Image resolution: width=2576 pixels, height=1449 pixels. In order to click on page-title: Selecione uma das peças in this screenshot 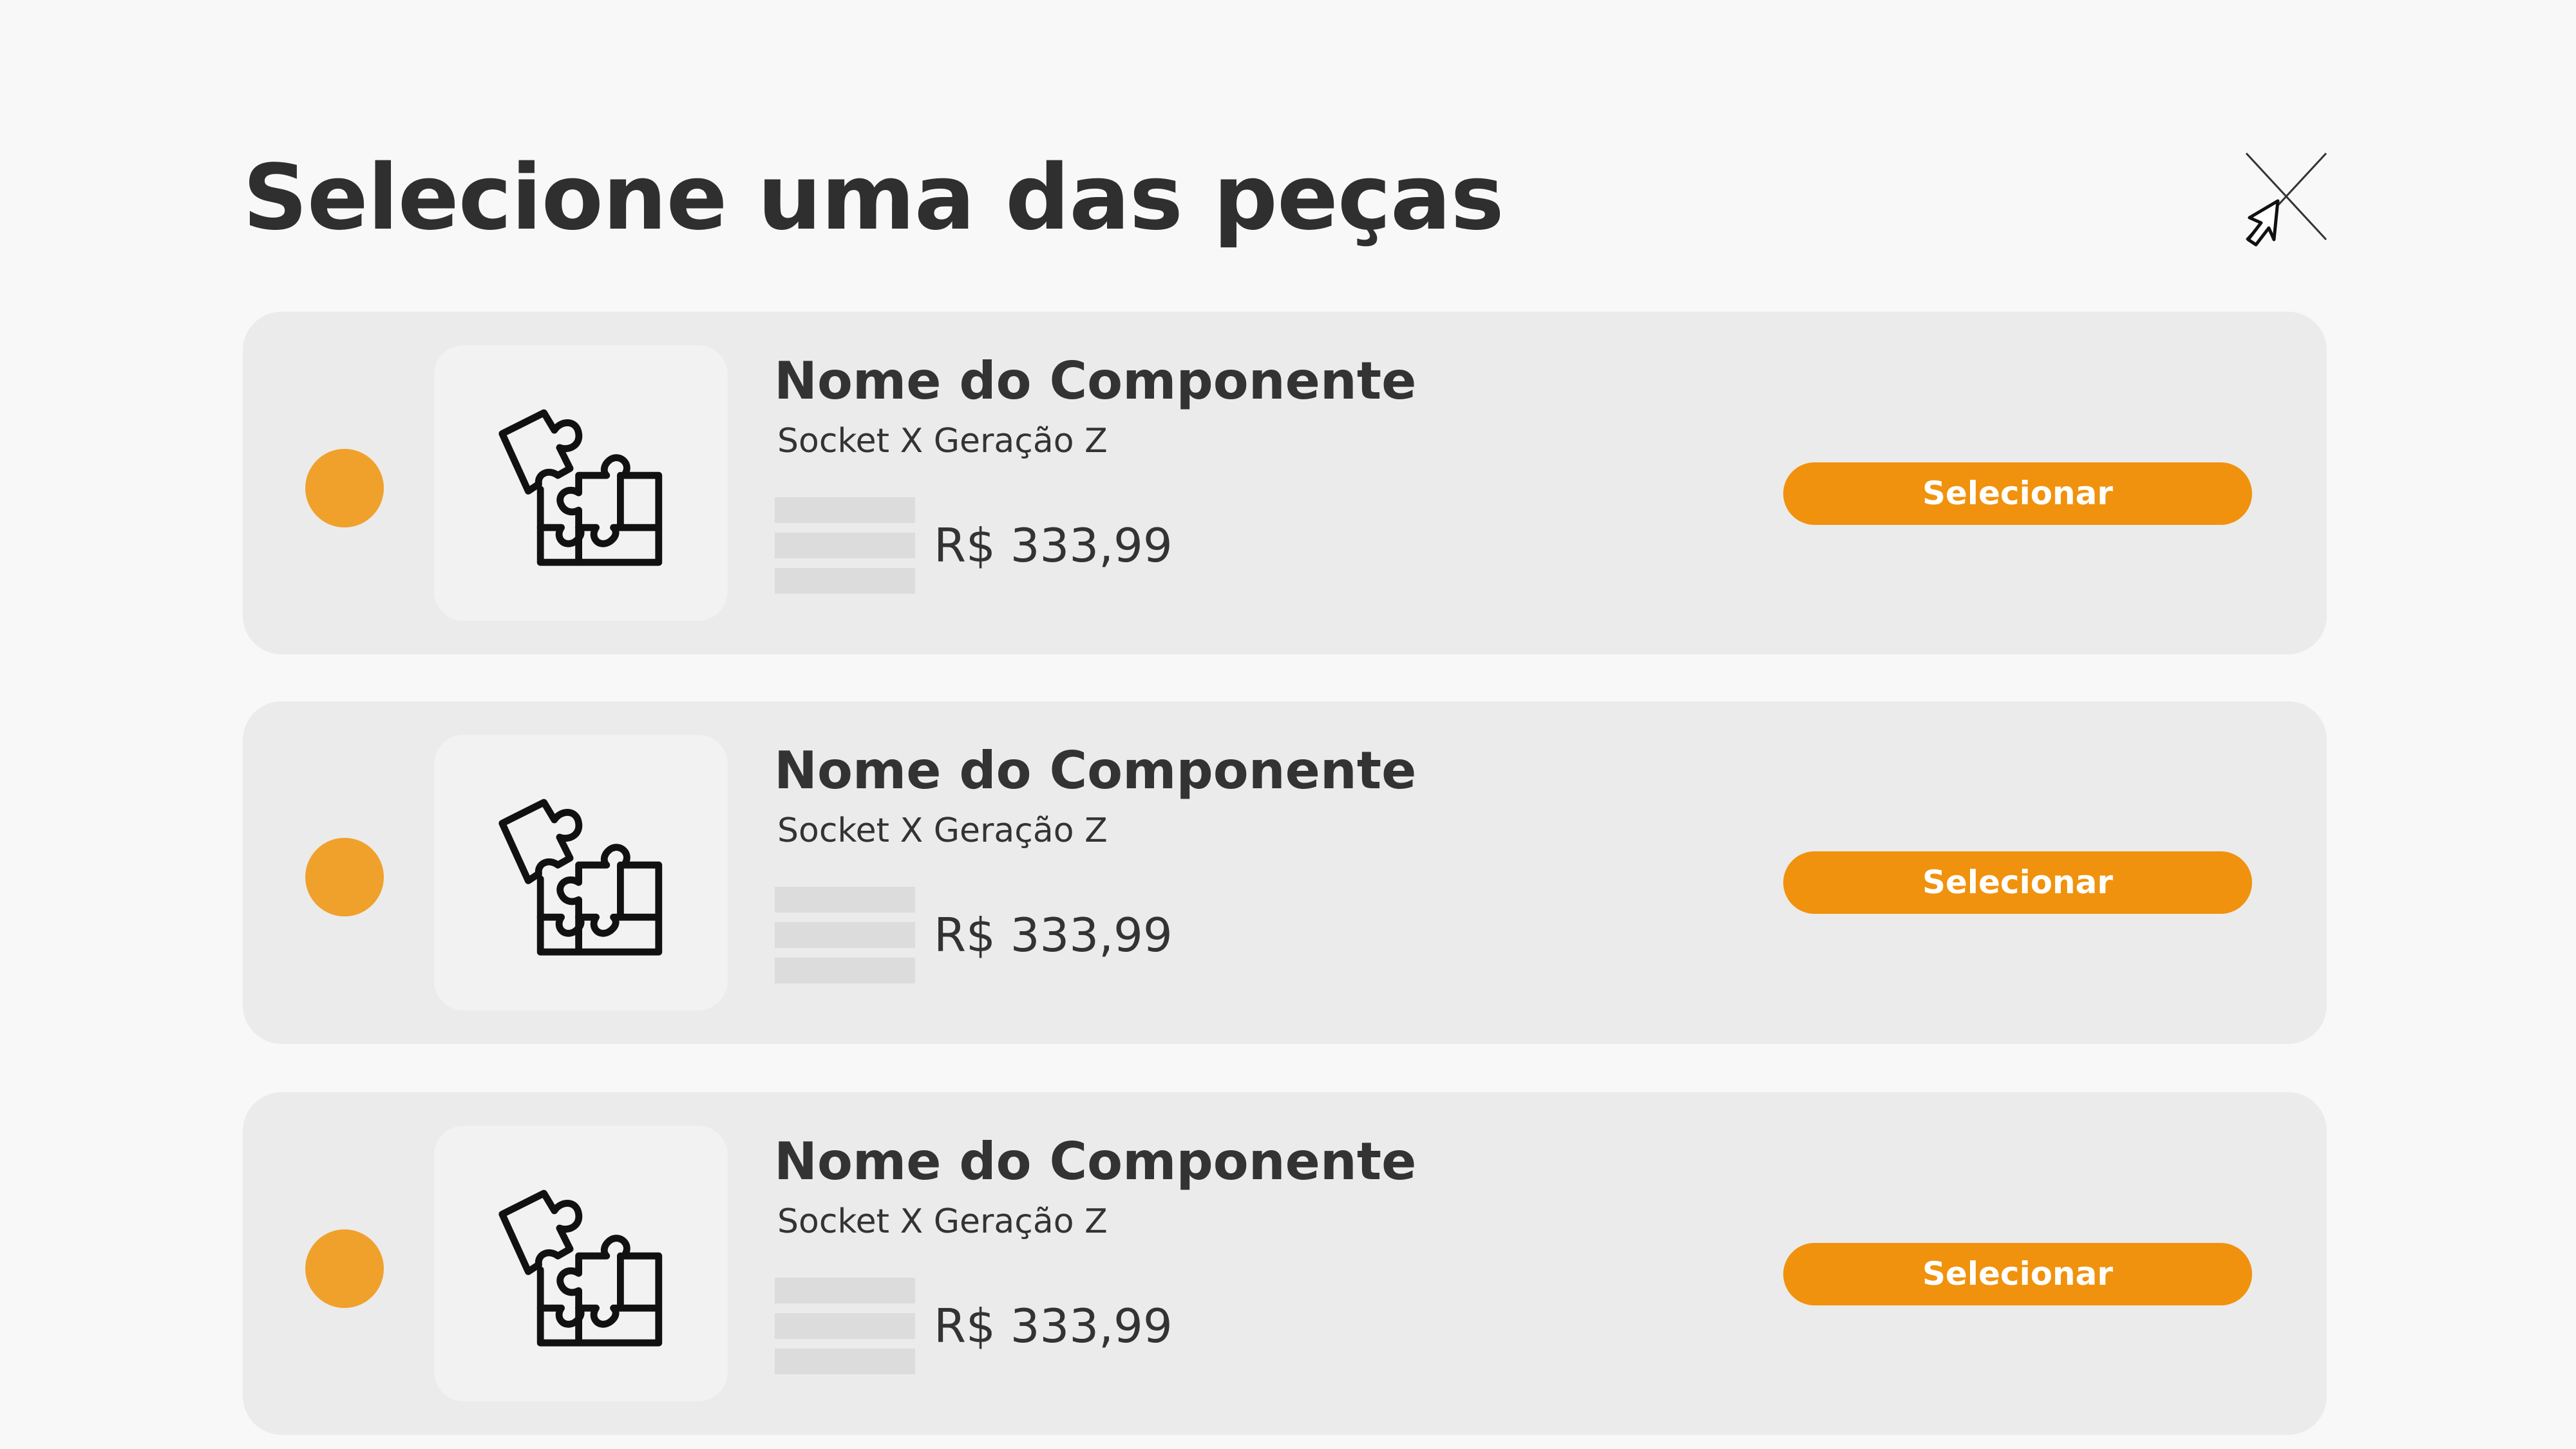, I will do `click(874, 199)`.